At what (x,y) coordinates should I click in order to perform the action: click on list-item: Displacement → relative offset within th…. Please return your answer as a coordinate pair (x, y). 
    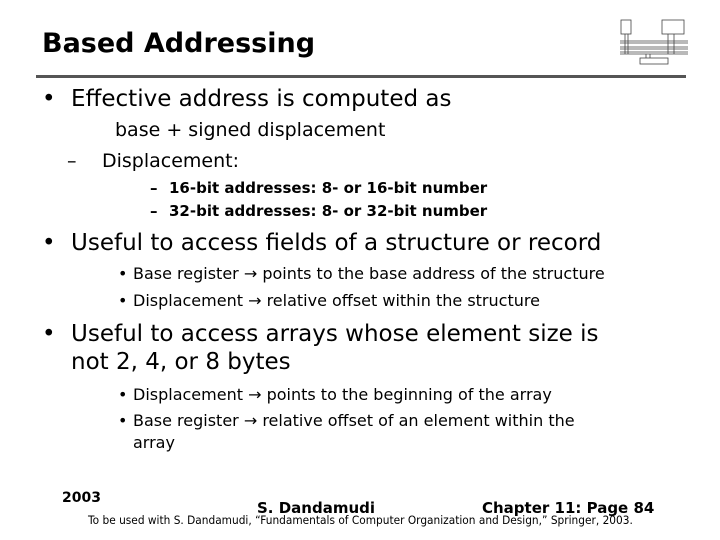
    Looking at the image, I should click on (336, 300).